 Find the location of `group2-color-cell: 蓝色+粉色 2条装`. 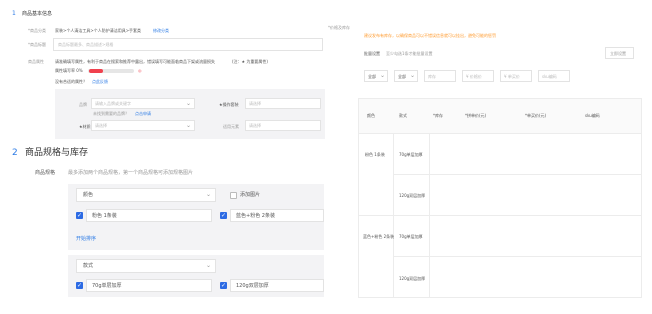

group2-color-cell: 蓝色+粉色 2条装 is located at coordinates (379, 236).